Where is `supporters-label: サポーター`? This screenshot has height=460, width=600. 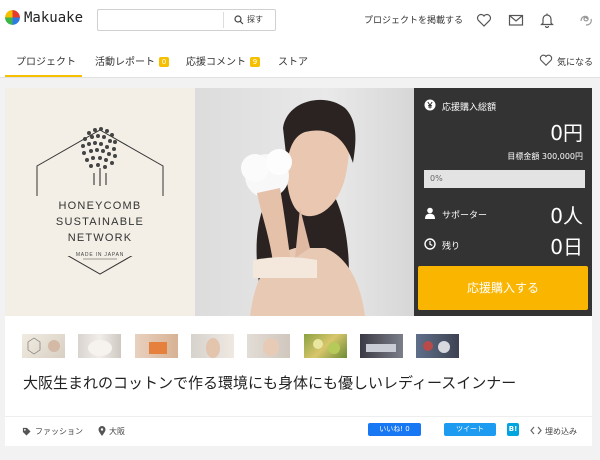
supporters-label: サポーター is located at coordinates (465, 216).